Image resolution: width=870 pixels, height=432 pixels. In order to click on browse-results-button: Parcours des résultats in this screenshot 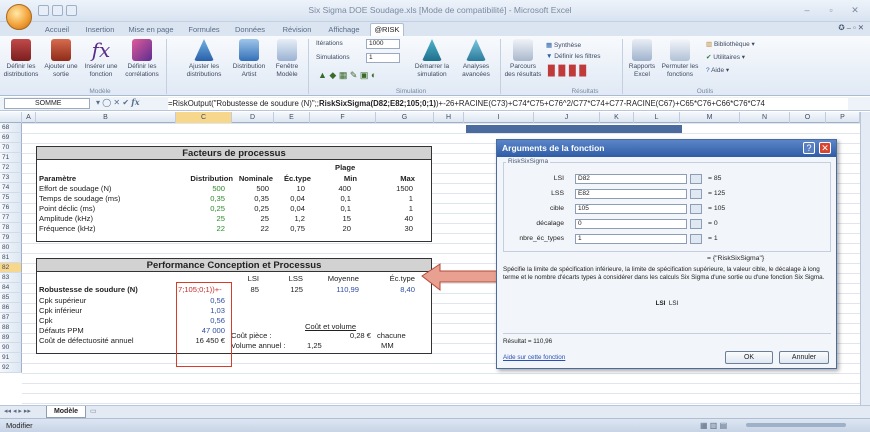, I will do `click(523, 58)`.